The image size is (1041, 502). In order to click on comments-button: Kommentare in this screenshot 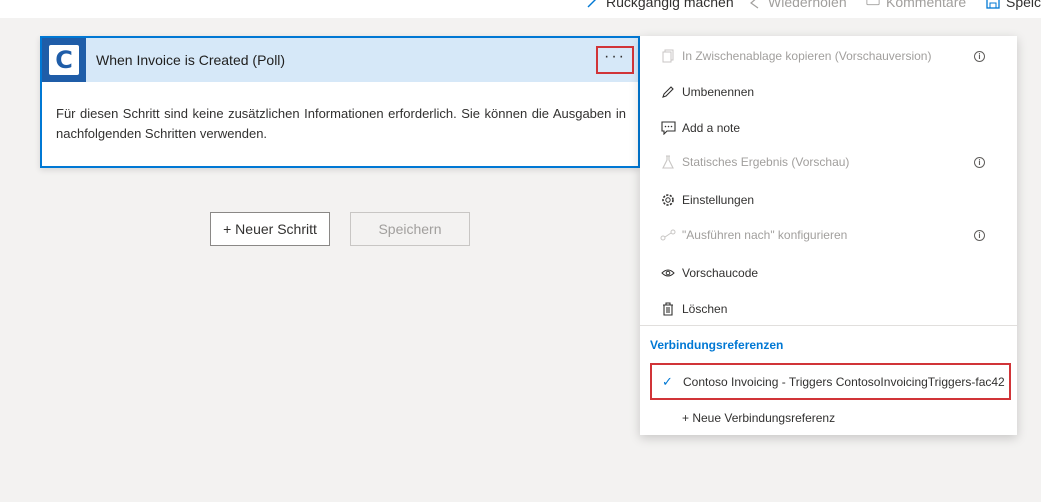, I will do `click(916, 6)`.